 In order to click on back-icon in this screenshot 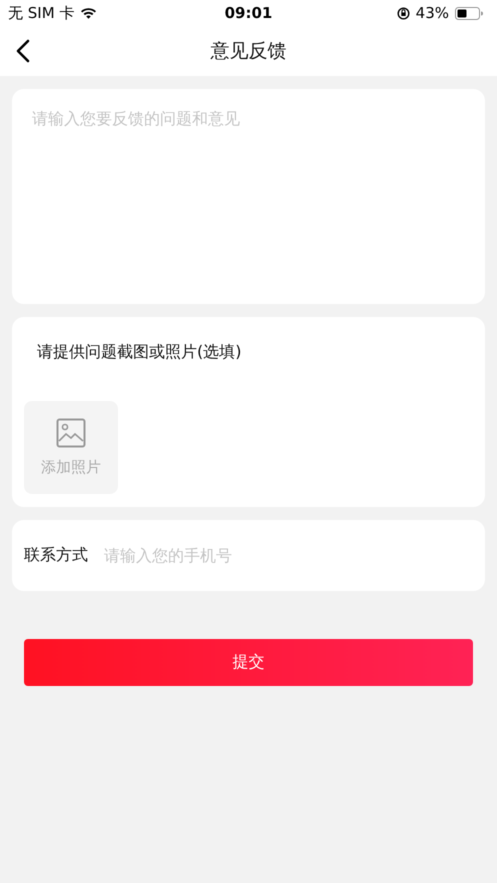, I will do `click(23, 51)`.